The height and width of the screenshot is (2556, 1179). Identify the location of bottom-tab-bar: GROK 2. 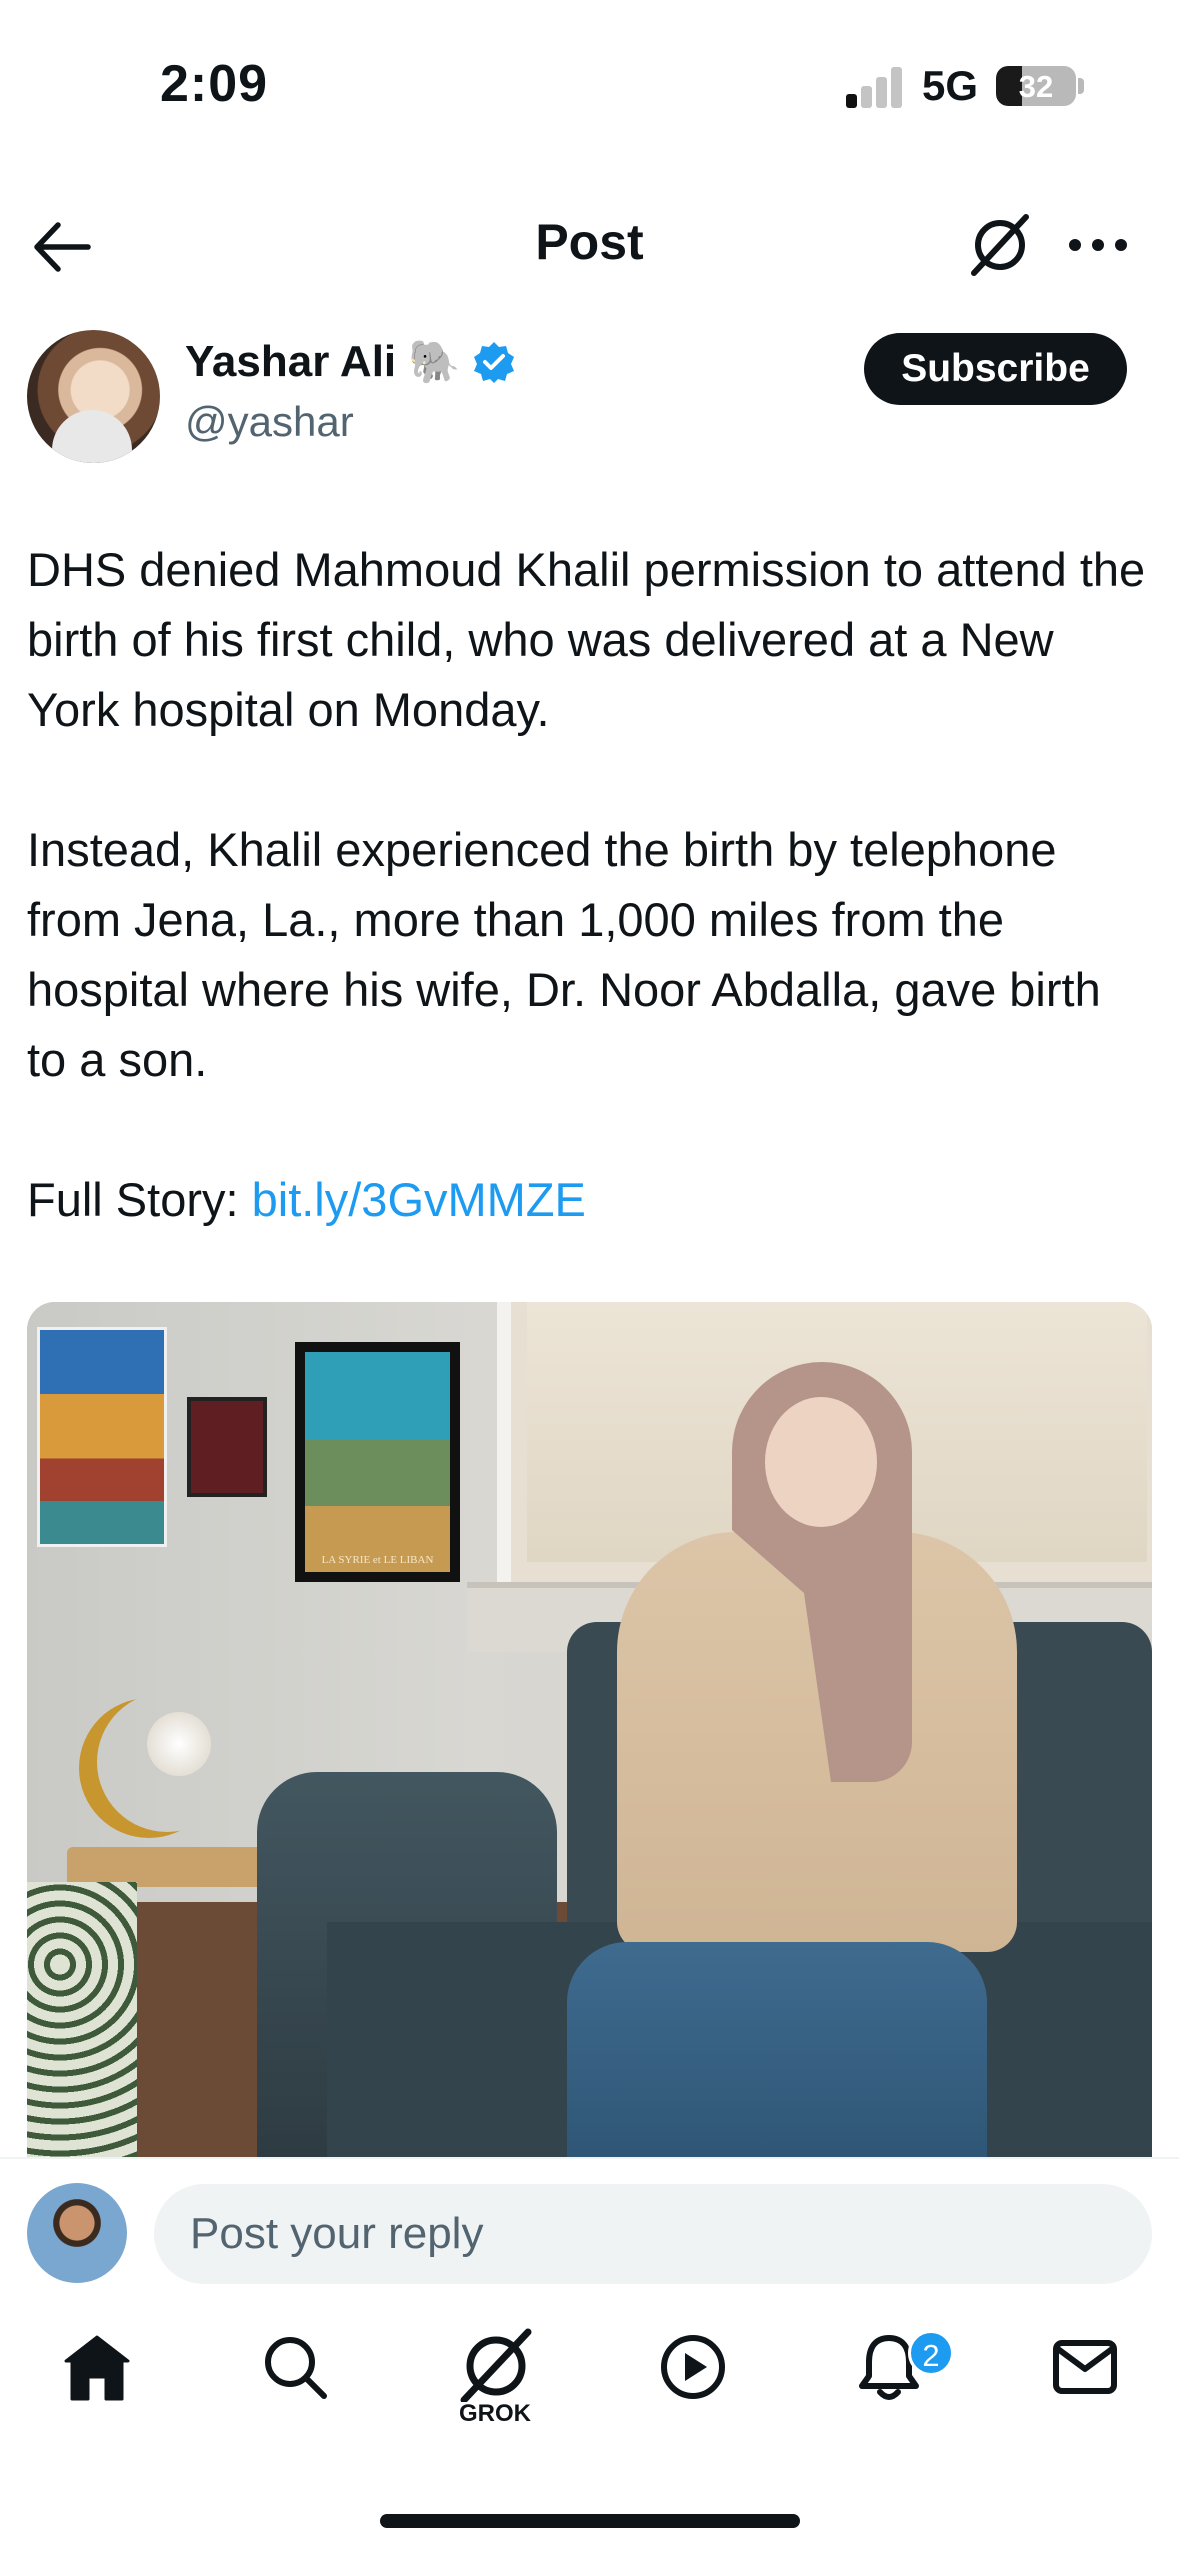
(589, 2382).